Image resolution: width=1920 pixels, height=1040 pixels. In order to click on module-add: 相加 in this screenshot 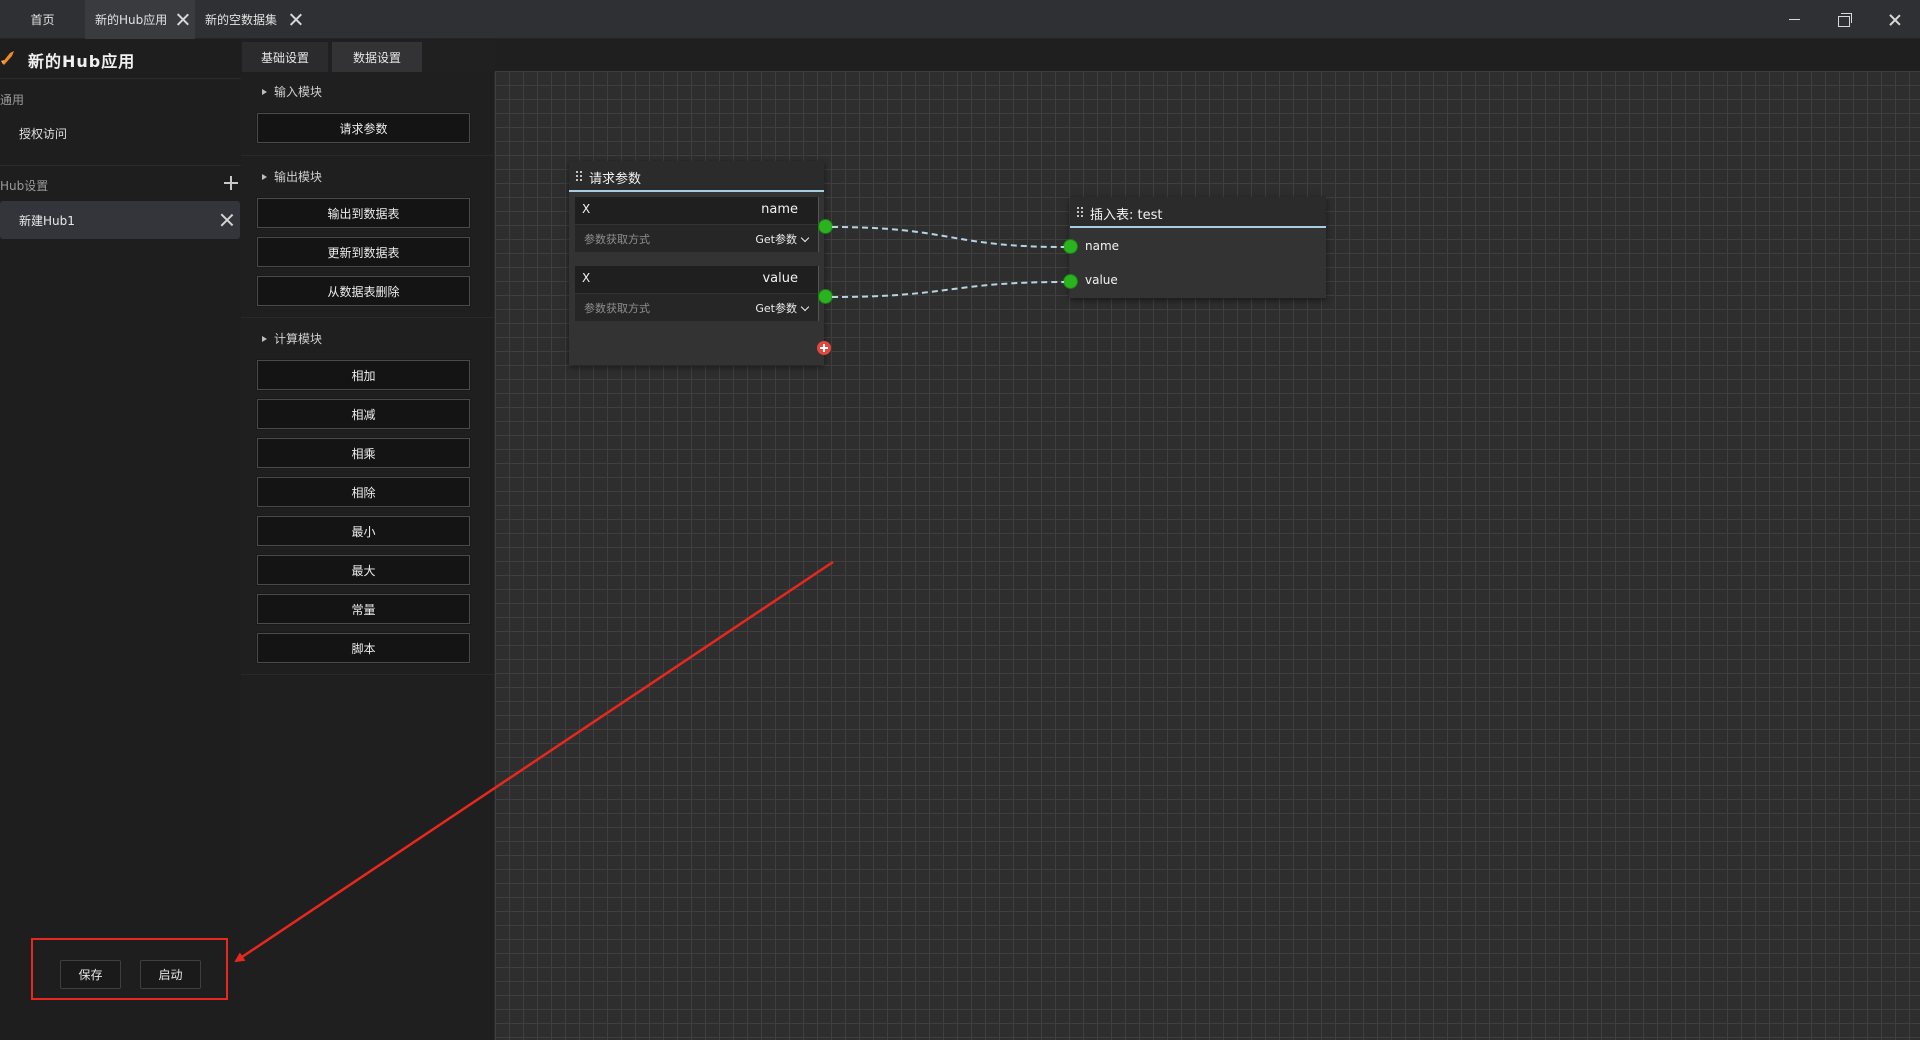, I will do `click(363, 375)`.